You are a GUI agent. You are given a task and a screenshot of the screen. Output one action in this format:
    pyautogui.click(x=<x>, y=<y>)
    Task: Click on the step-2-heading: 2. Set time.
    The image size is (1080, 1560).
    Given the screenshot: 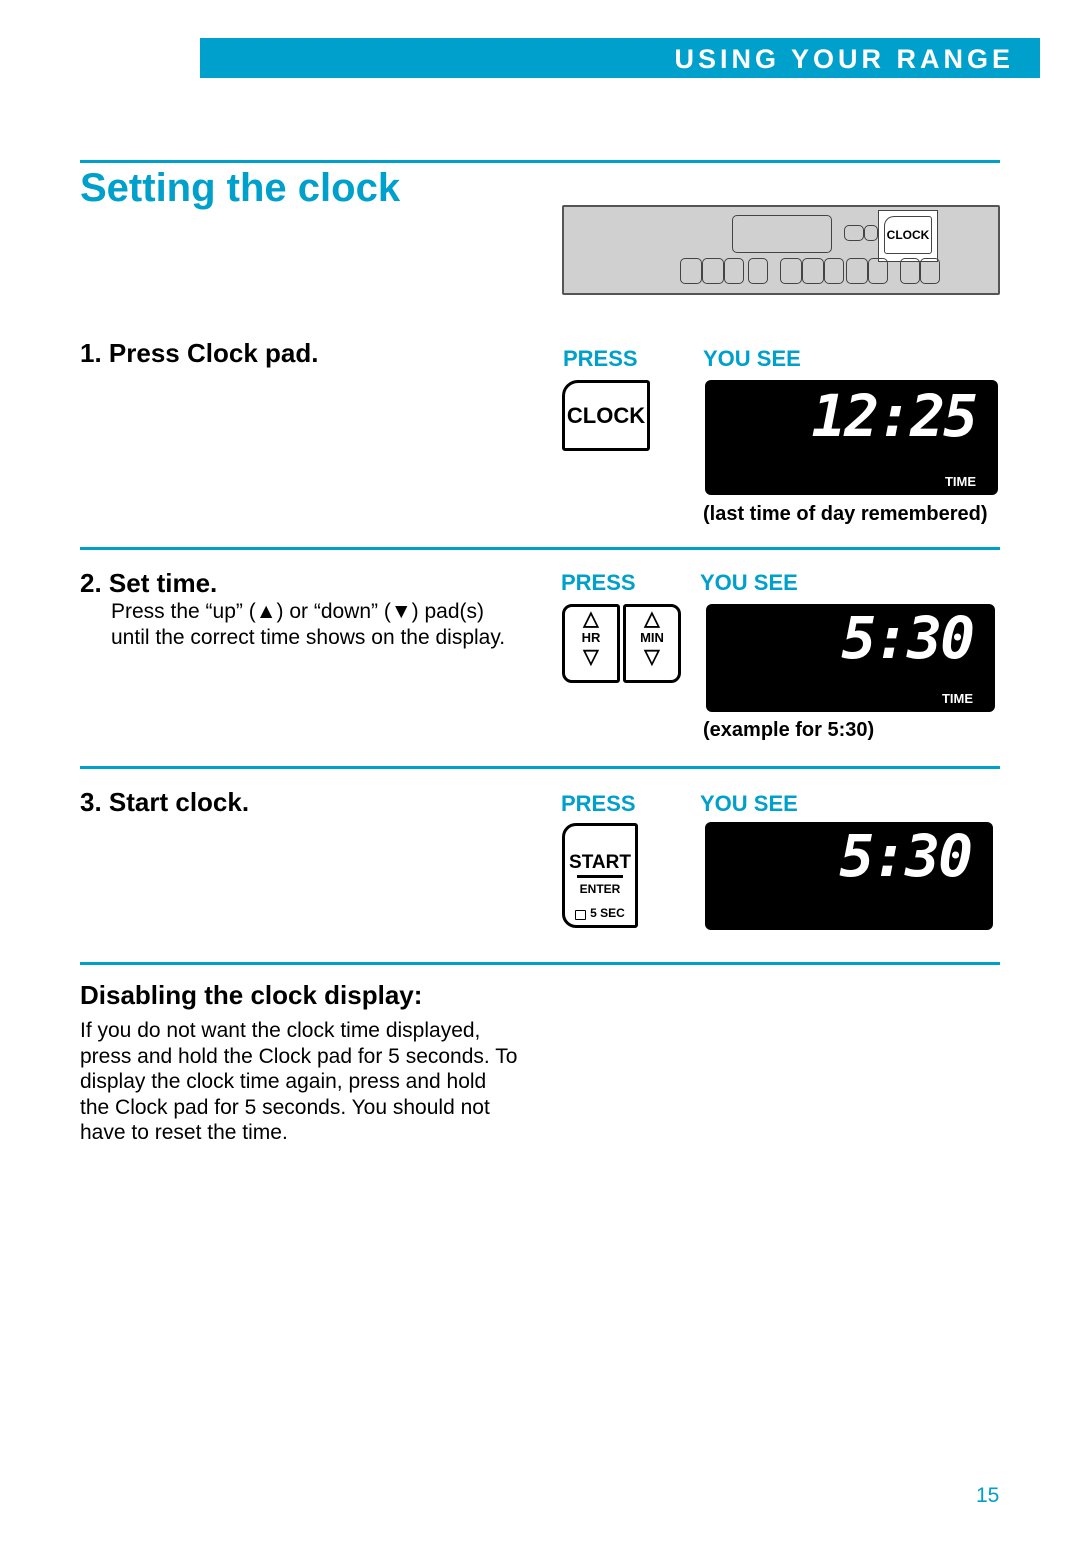 What is the action you would take?
    pyautogui.click(x=149, y=583)
    